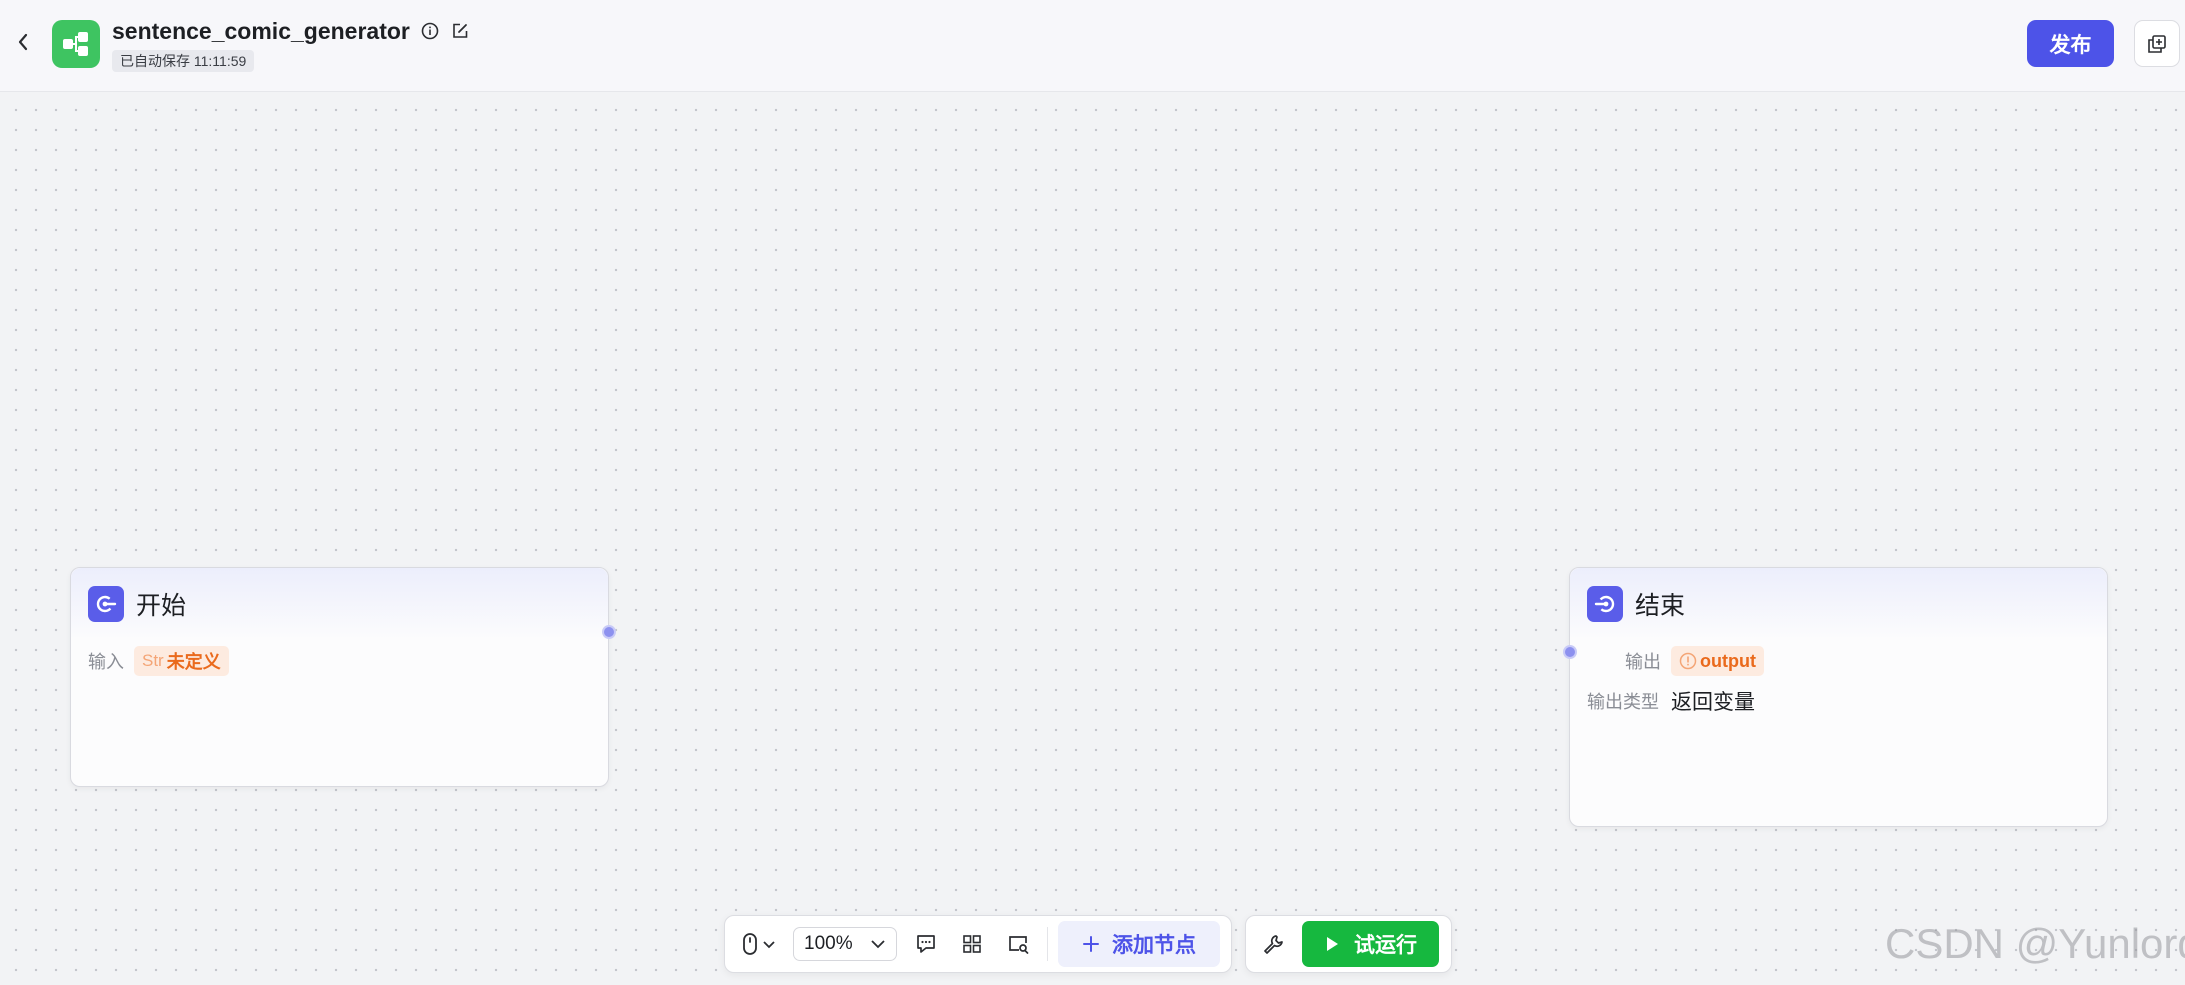  Describe the element at coordinates (1091, 944) in the screenshot. I see `plus-icon` at that location.